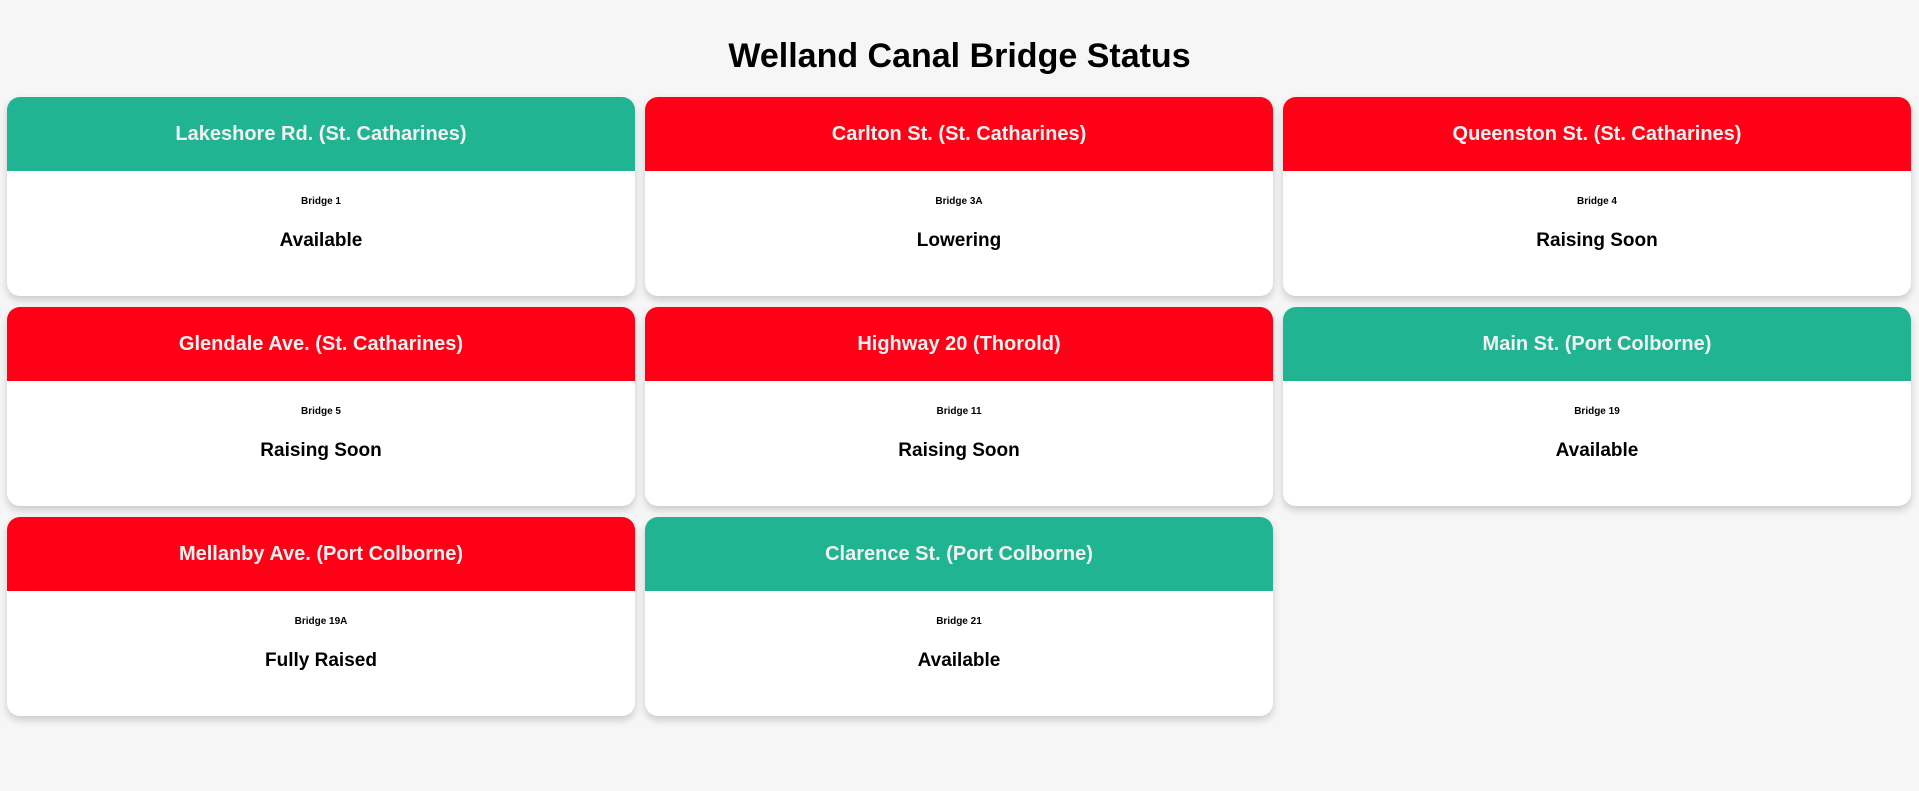 Image resolution: width=1919 pixels, height=791 pixels. What do you see at coordinates (959, 554) in the screenshot?
I see `bridge-card-header: Clarence St. (Port Colborne)` at bounding box center [959, 554].